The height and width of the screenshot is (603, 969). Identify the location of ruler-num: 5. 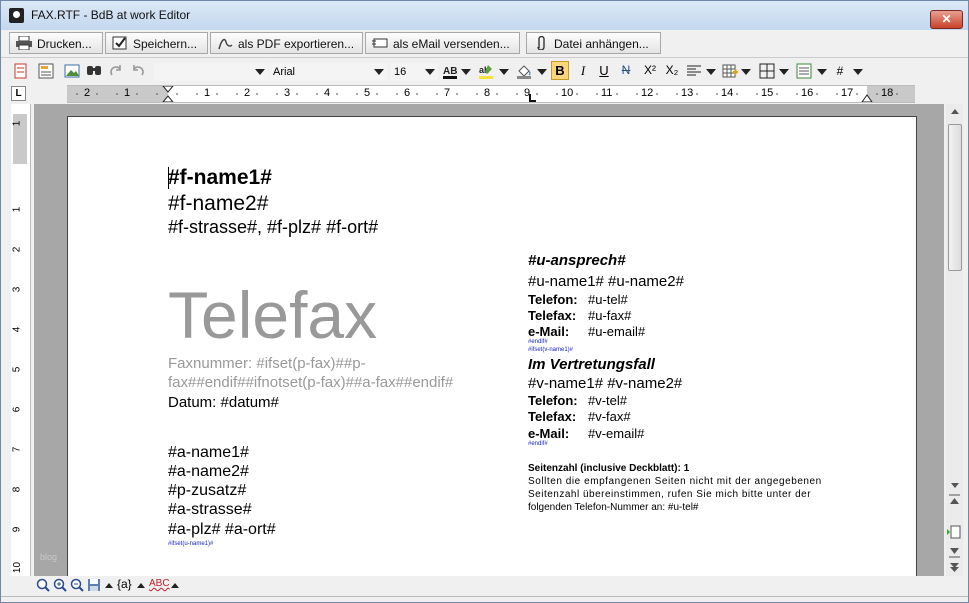
(367, 93).